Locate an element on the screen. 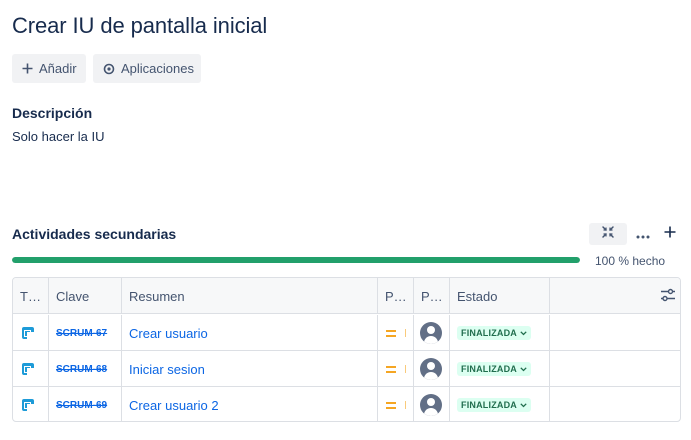  issue-key-link: SCRUM-69 is located at coordinates (81, 405).